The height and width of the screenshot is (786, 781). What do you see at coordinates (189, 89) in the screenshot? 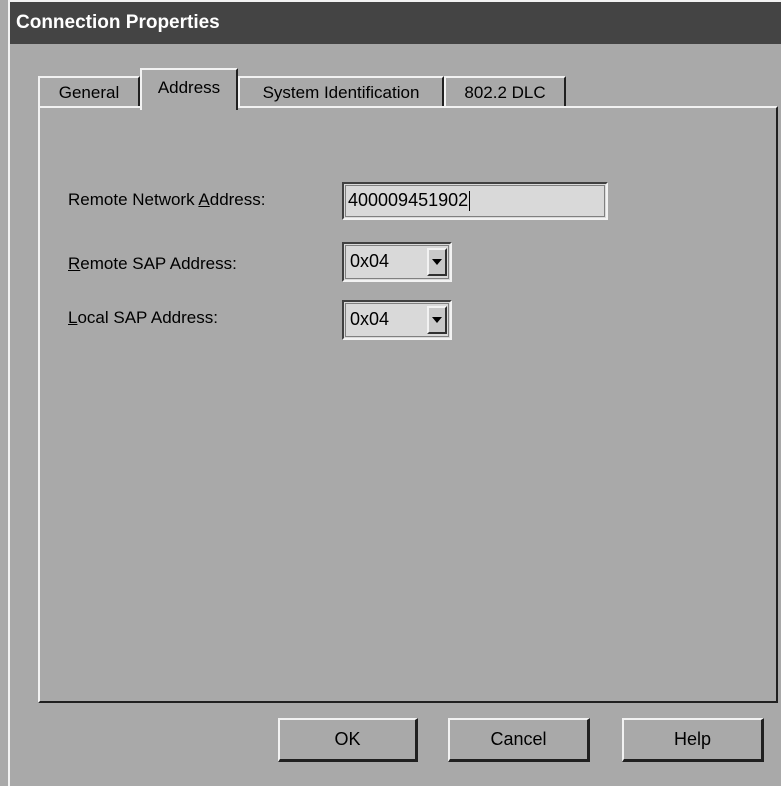
I see `tab-address: Address` at bounding box center [189, 89].